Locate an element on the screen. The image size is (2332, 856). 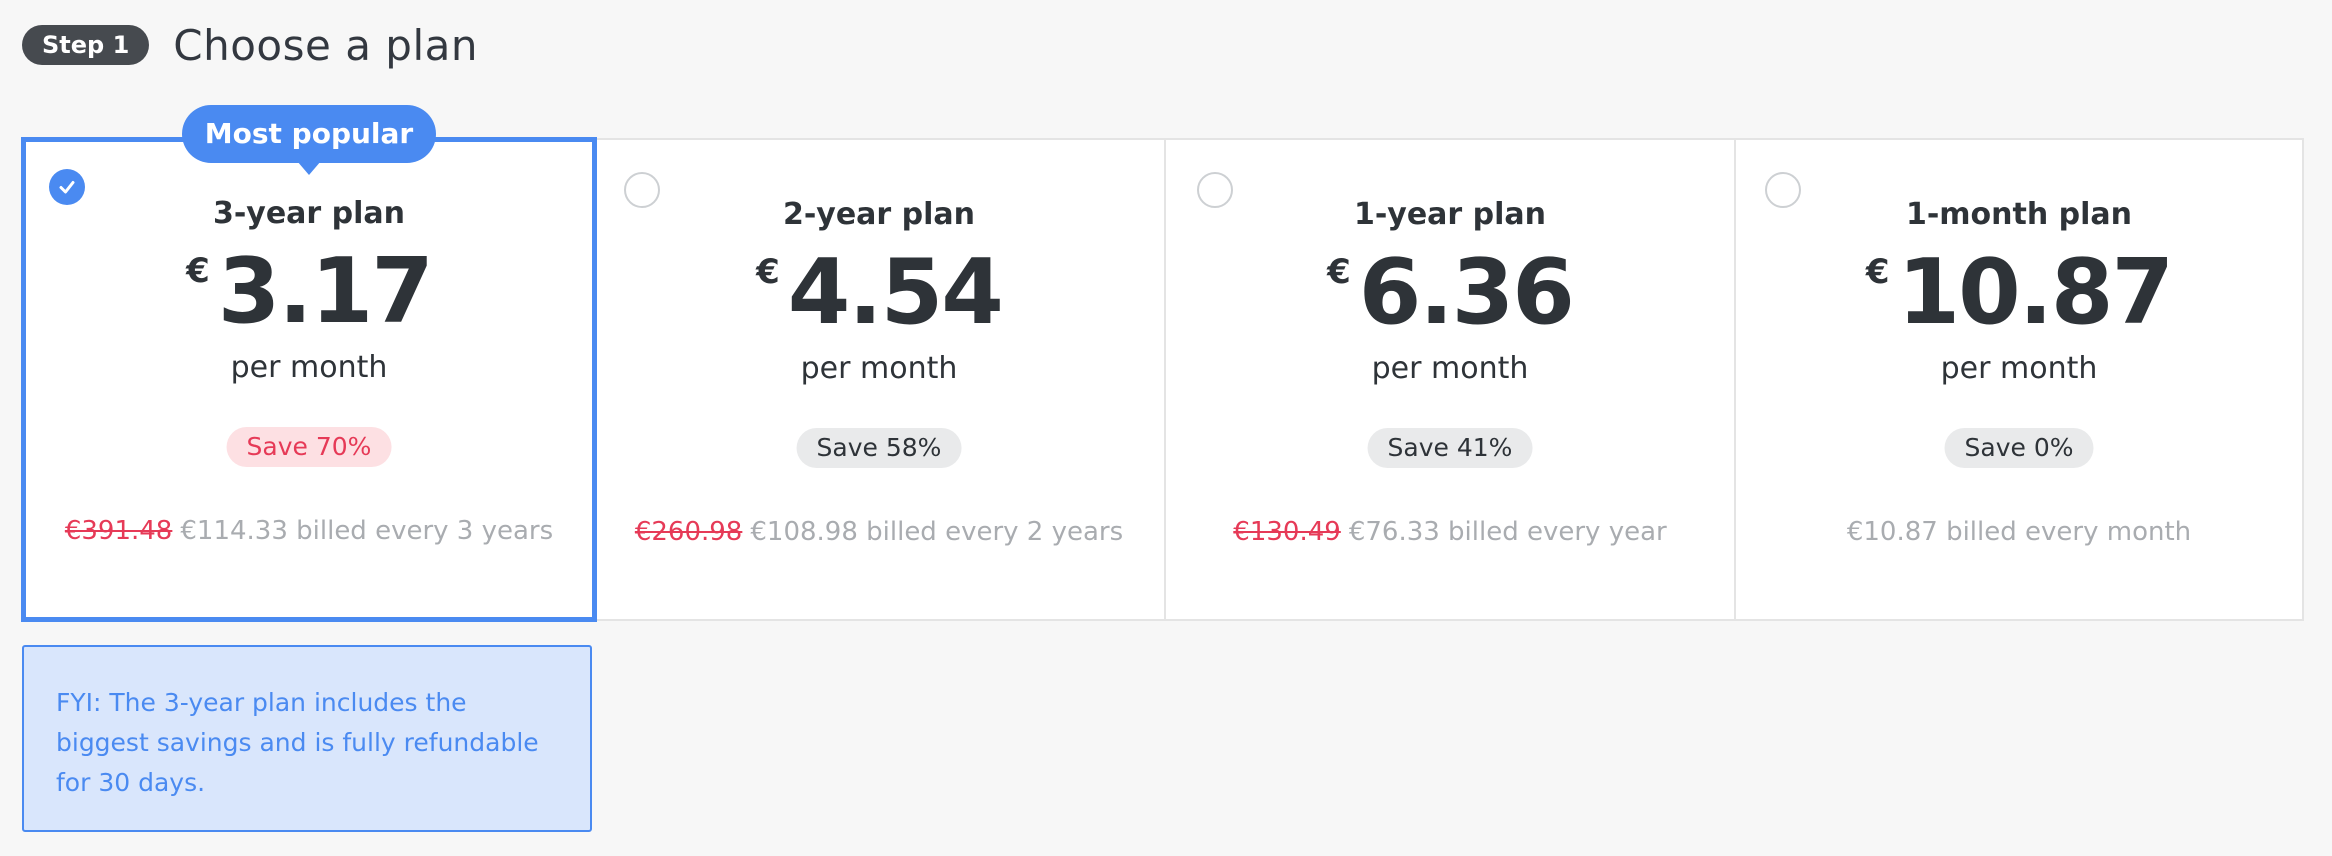
savings-badge: Save 58% is located at coordinates (879, 448).